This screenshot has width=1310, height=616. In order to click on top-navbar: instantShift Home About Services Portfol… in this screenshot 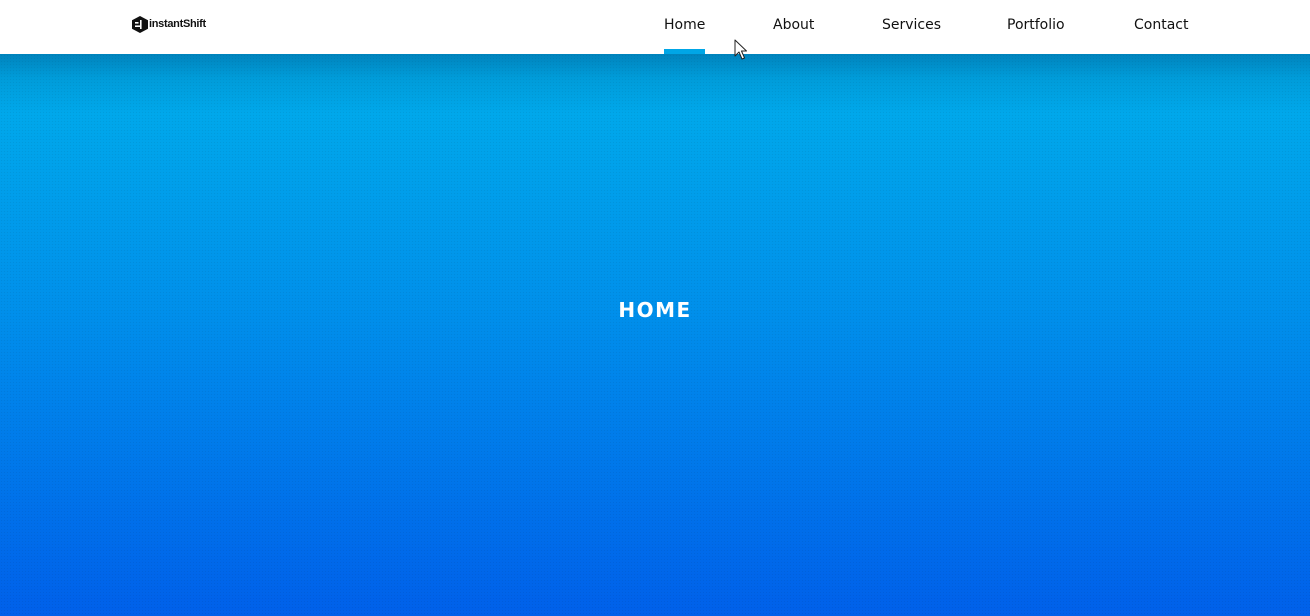, I will do `click(655, 27)`.